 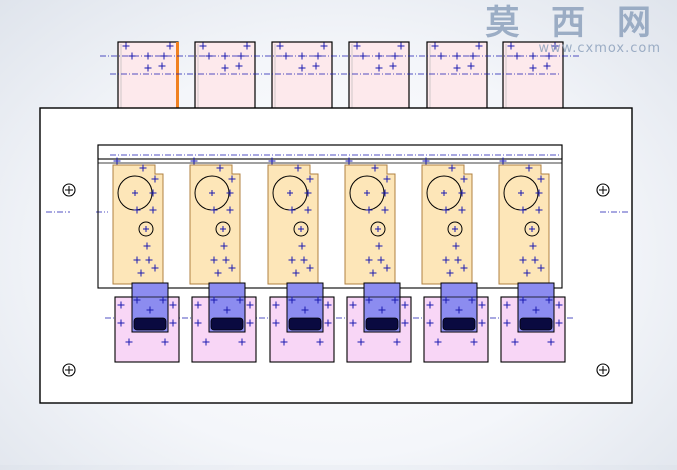 What do you see at coordinates (177, 76) in the screenshot?
I see `edge-highlight` at bounding box center [177, 76].